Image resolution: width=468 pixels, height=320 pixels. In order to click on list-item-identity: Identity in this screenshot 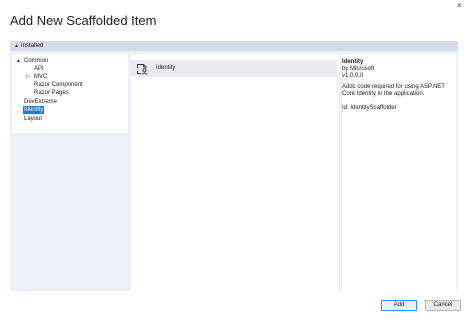, I will do `click(234, 68)`.